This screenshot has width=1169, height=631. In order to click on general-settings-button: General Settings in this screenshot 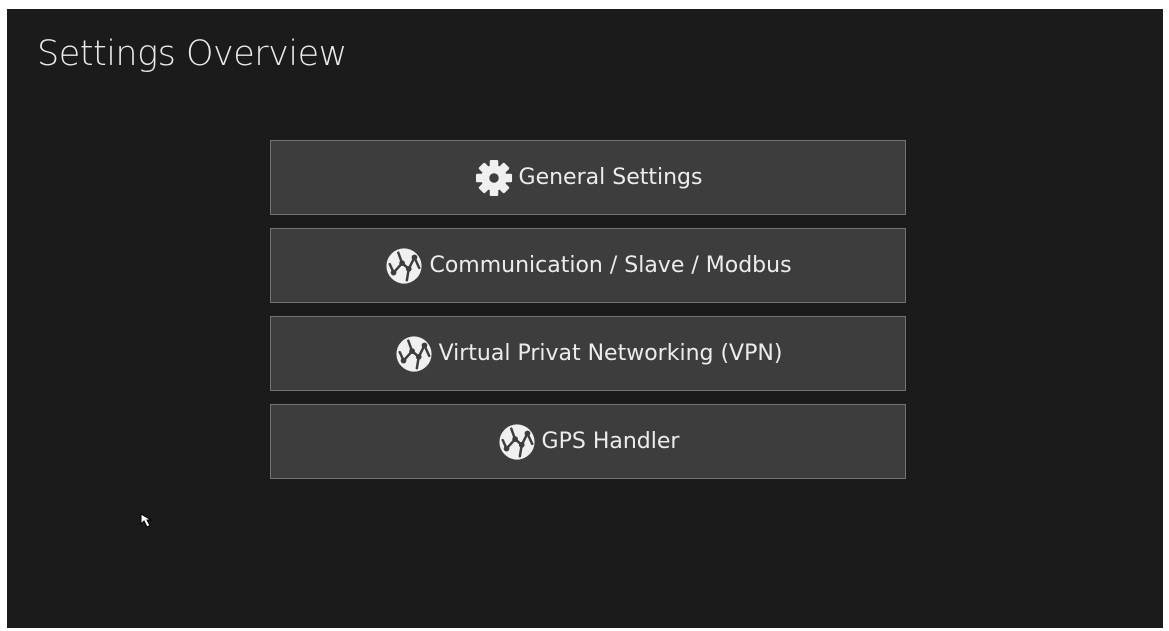, I will do `click(588, 177)`.